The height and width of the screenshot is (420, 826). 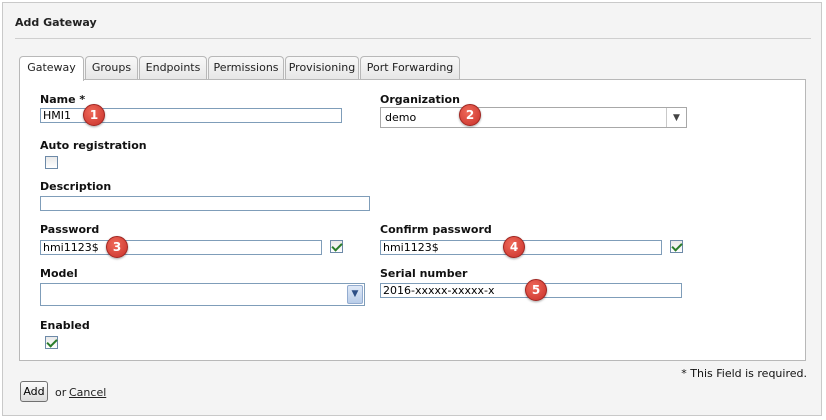 I want to click on callout-badge-2: 2, so click(x=470, y=115).